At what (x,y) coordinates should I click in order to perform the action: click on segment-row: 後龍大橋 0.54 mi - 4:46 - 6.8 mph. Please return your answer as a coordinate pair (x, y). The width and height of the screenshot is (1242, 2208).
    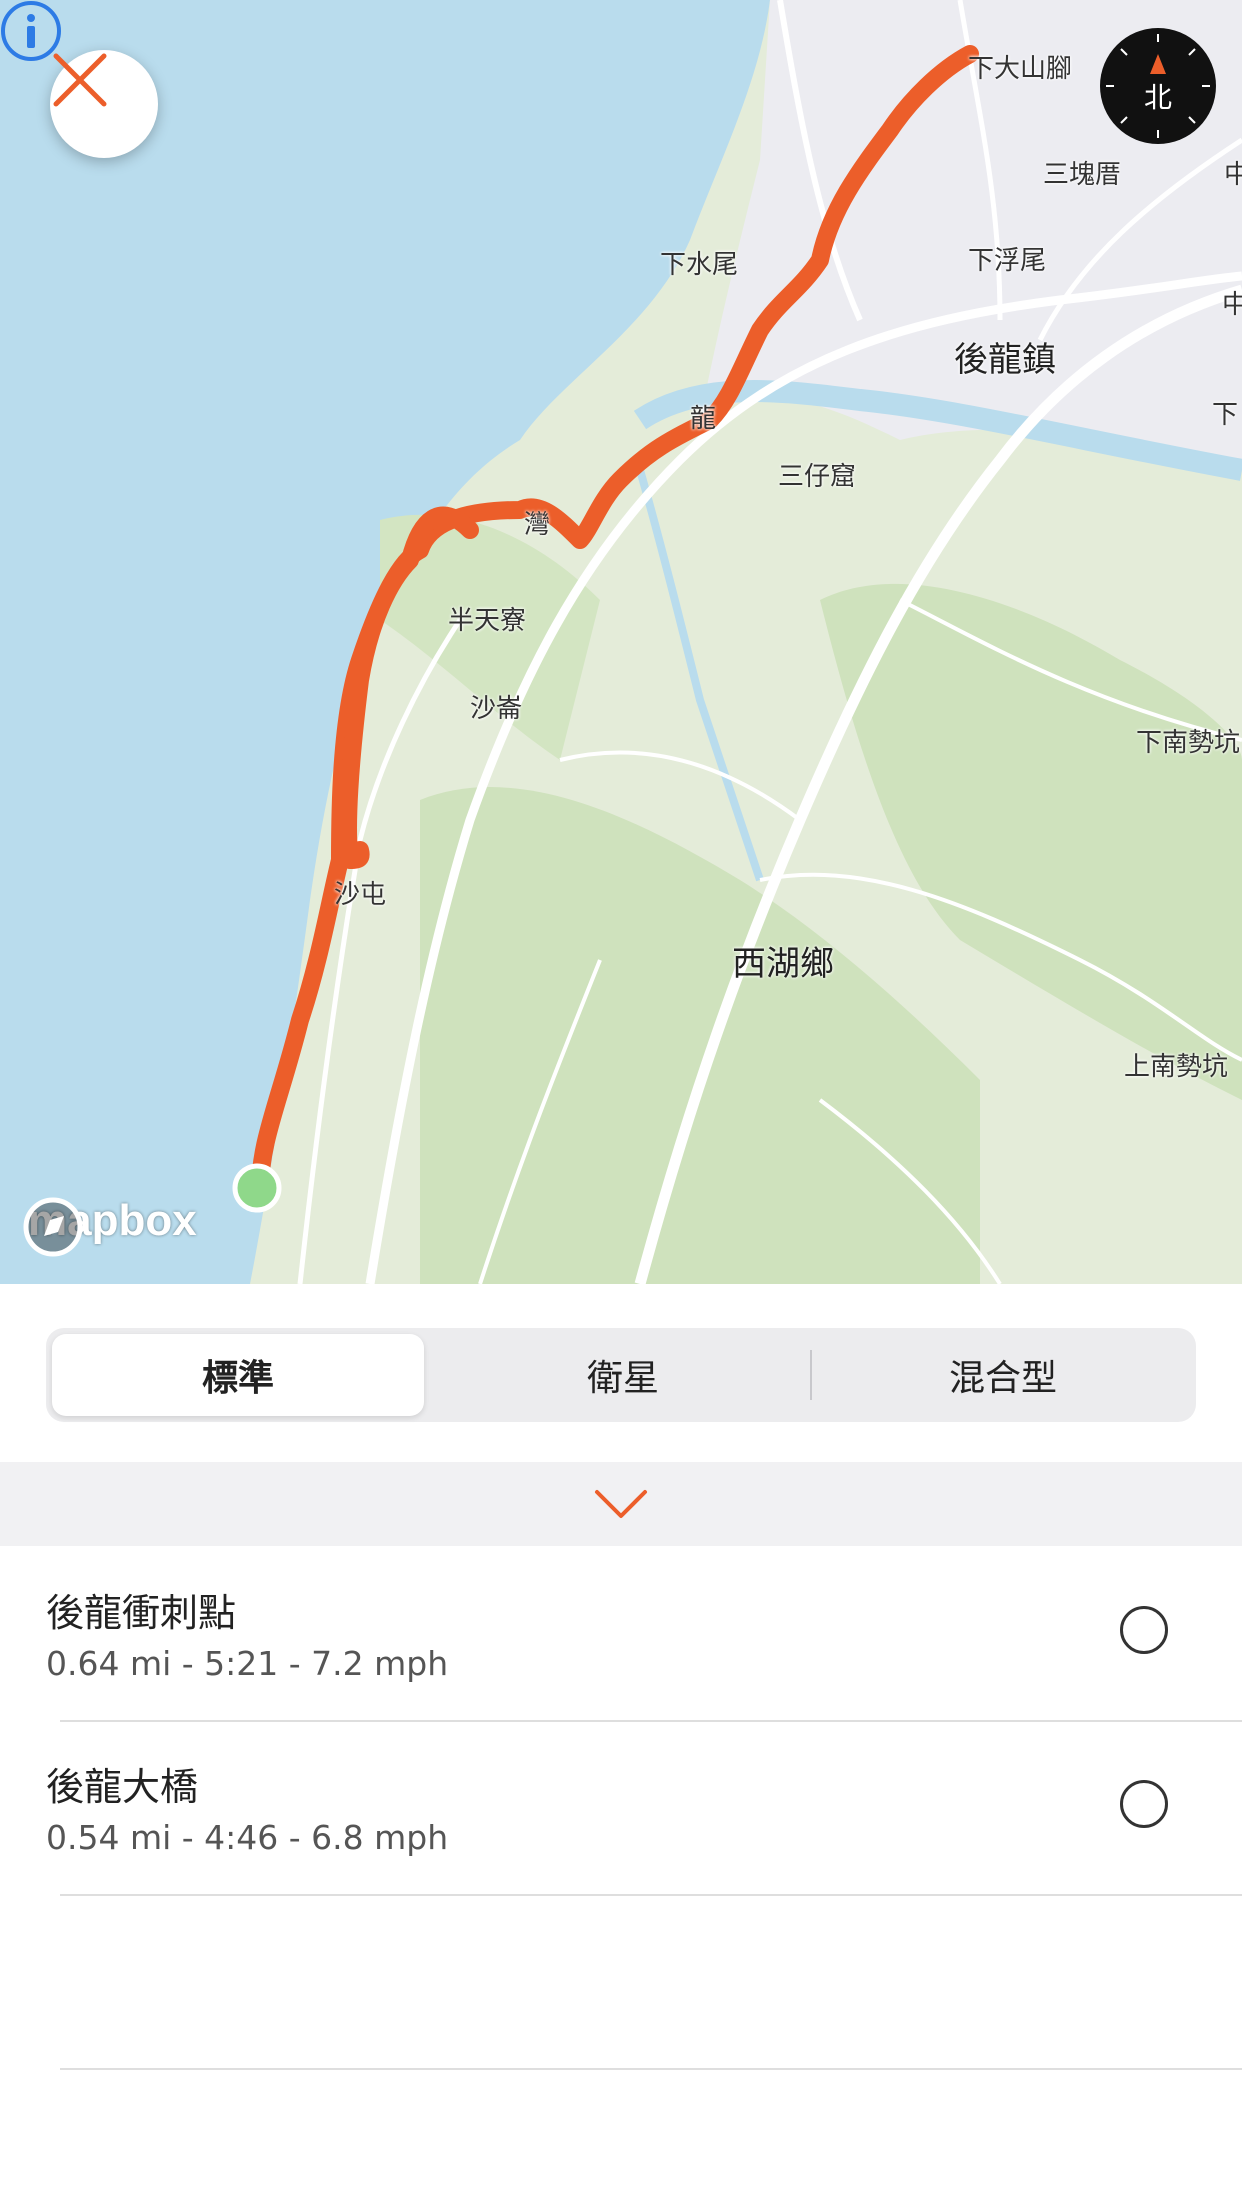
    Looking at the image, I should click on (621, 1809).